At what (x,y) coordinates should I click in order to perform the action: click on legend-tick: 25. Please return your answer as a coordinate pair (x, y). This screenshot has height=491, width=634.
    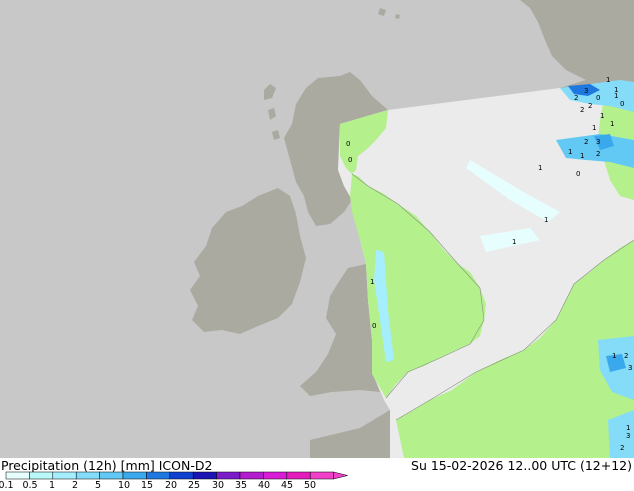
    Looking at the image, I should click on (194, 485).